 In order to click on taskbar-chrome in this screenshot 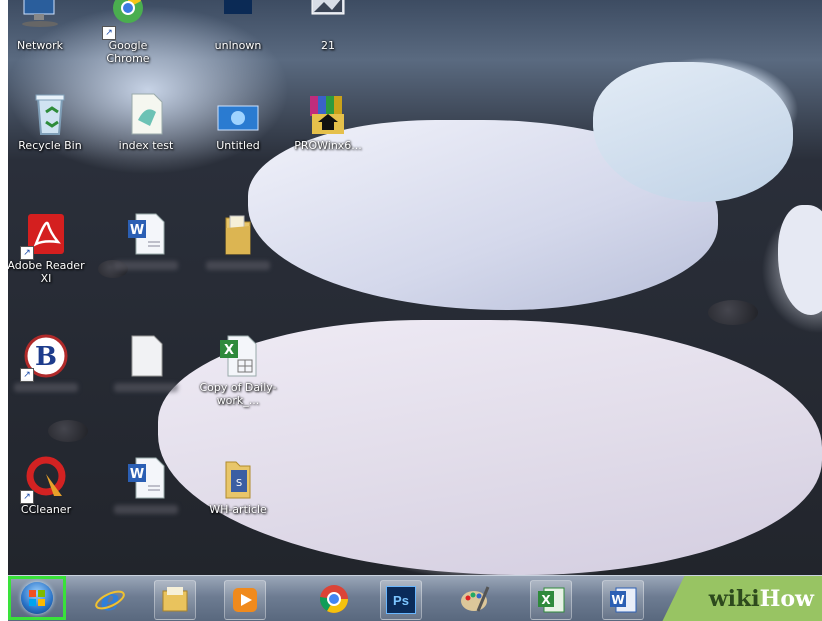, I will do `click(334, 599)`.